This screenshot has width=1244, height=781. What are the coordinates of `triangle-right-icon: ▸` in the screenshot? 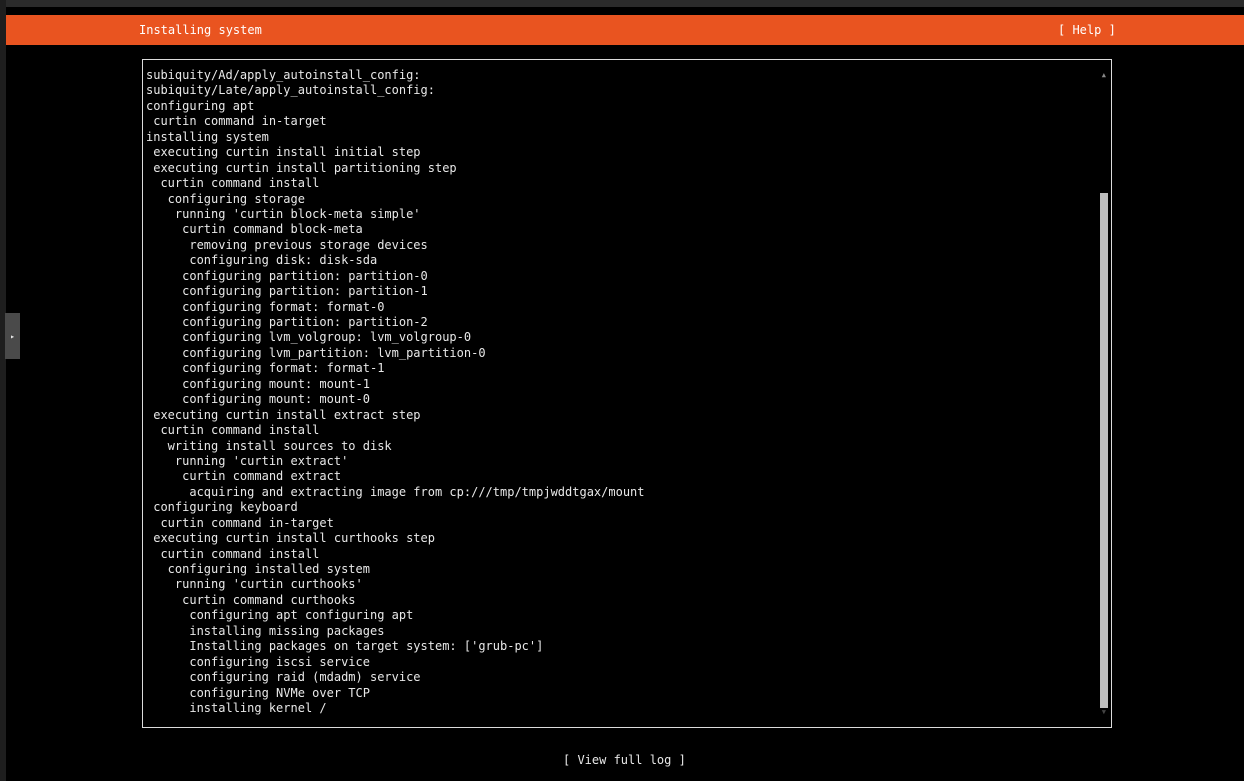 It's located at (12, 336).